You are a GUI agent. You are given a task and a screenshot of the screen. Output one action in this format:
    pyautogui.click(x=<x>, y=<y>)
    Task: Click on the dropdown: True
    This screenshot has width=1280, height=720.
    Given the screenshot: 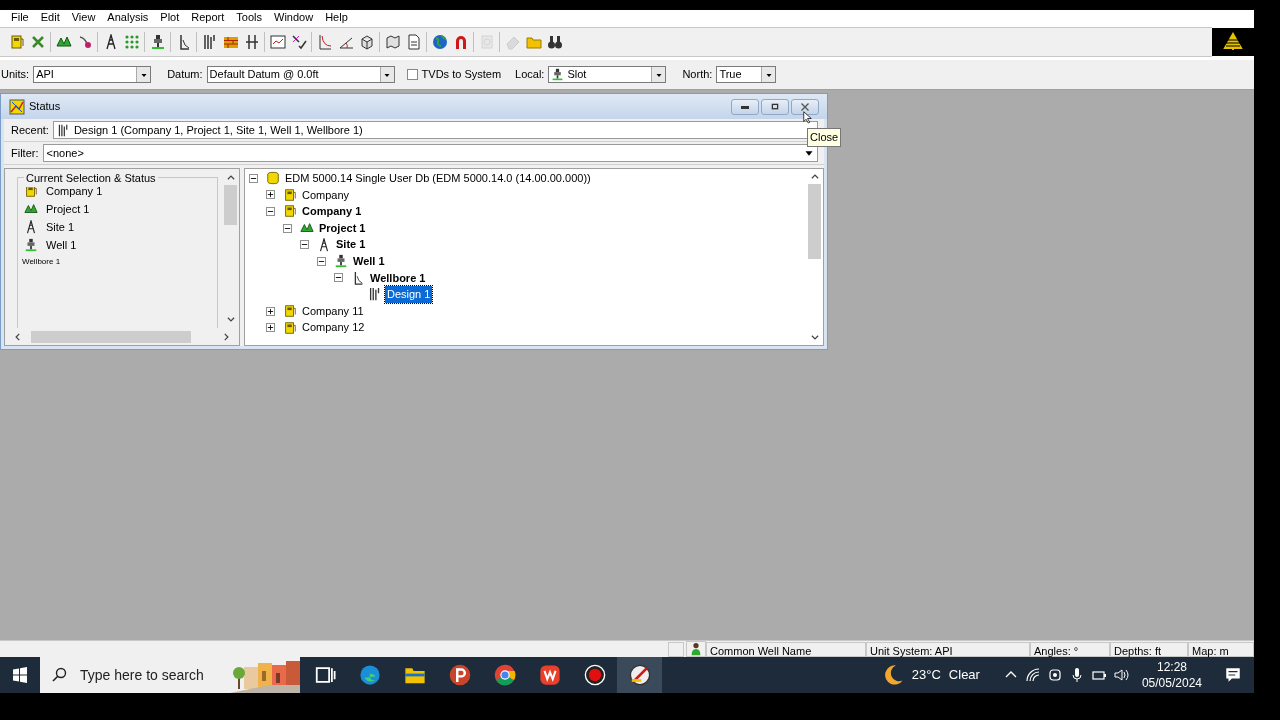 What is the action you would take?
    pyautogui.click(x=746, y=74)
    